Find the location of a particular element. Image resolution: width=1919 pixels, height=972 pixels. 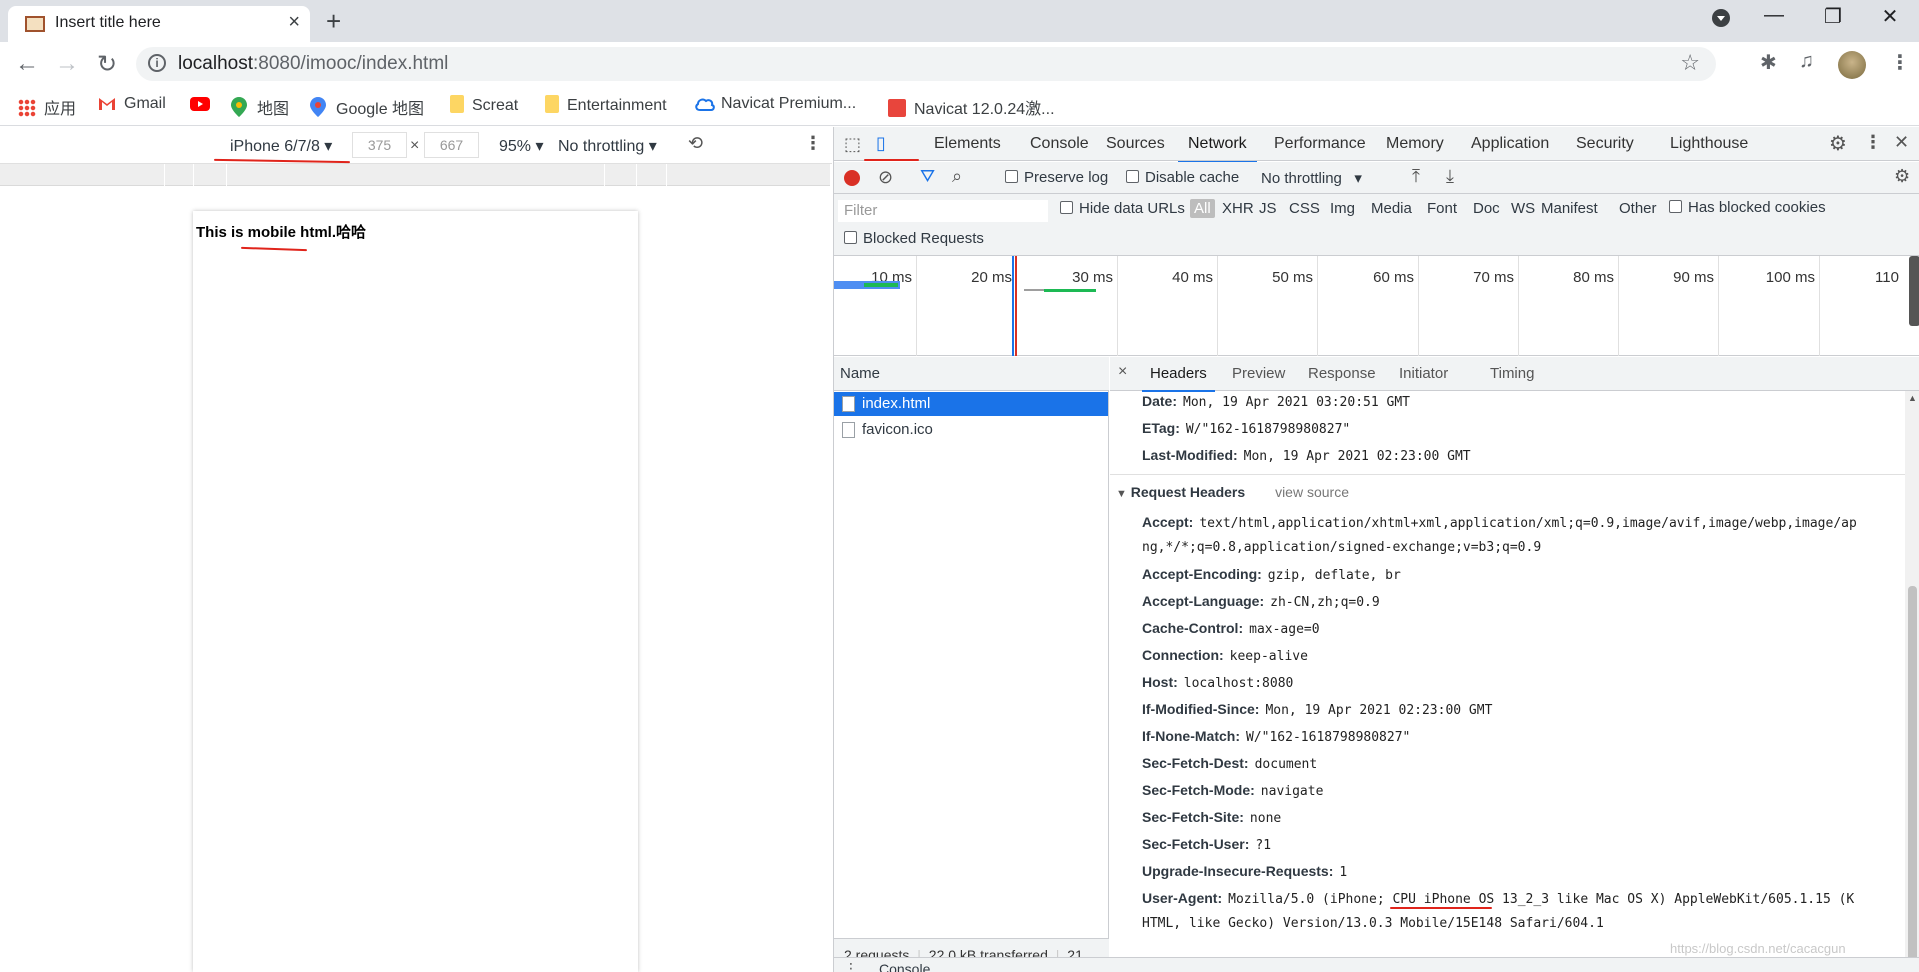

tab-application: Application is located at coordinates (1510, 144).